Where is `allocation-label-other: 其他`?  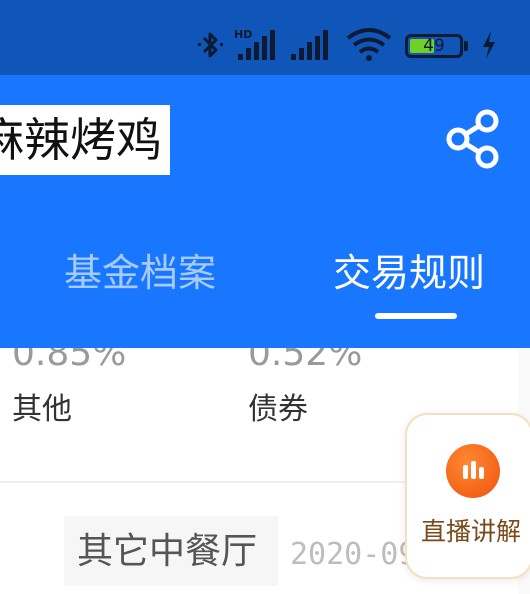
allocation-label-other: 其他 is located at coordinates (42, 409).